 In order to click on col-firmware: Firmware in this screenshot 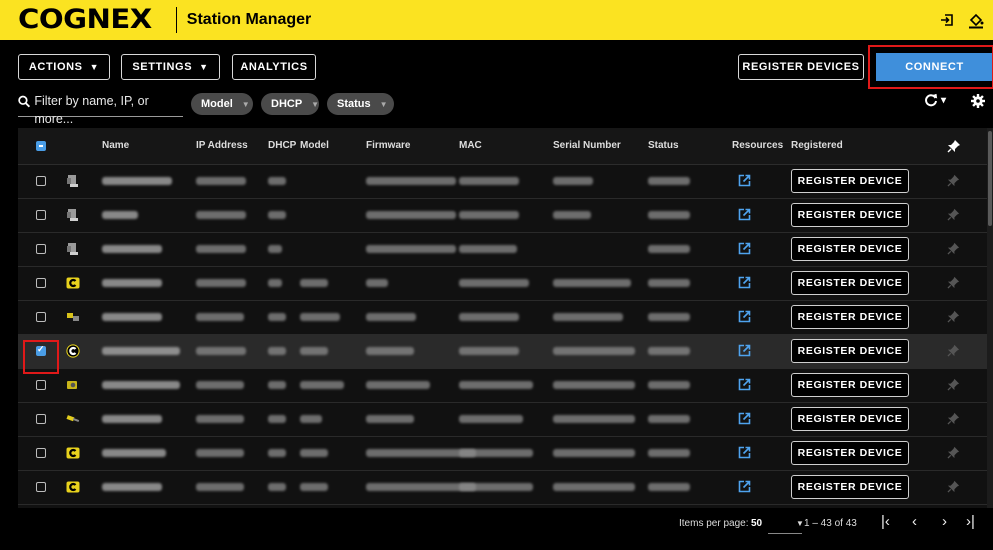, I will do `click(388, 146)`.